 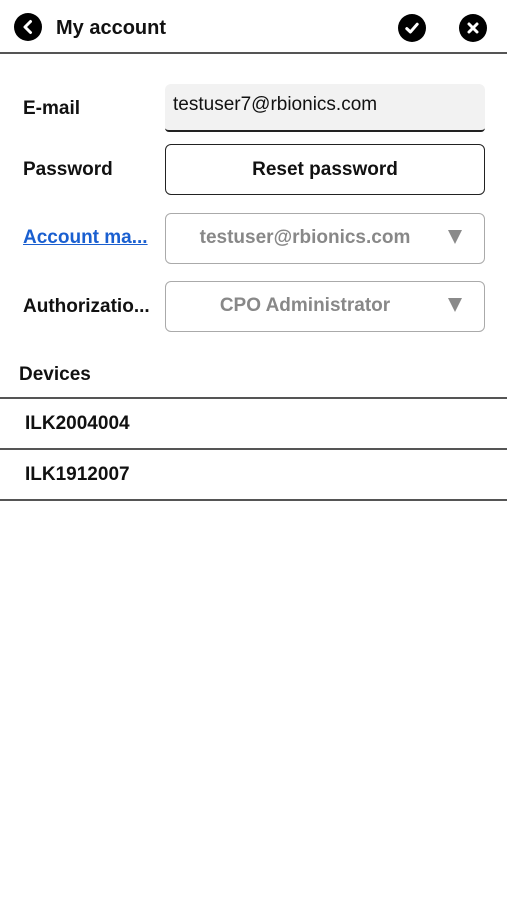 I want to click on authorization-value: CPO Administrator, so click(x=305, y=305).